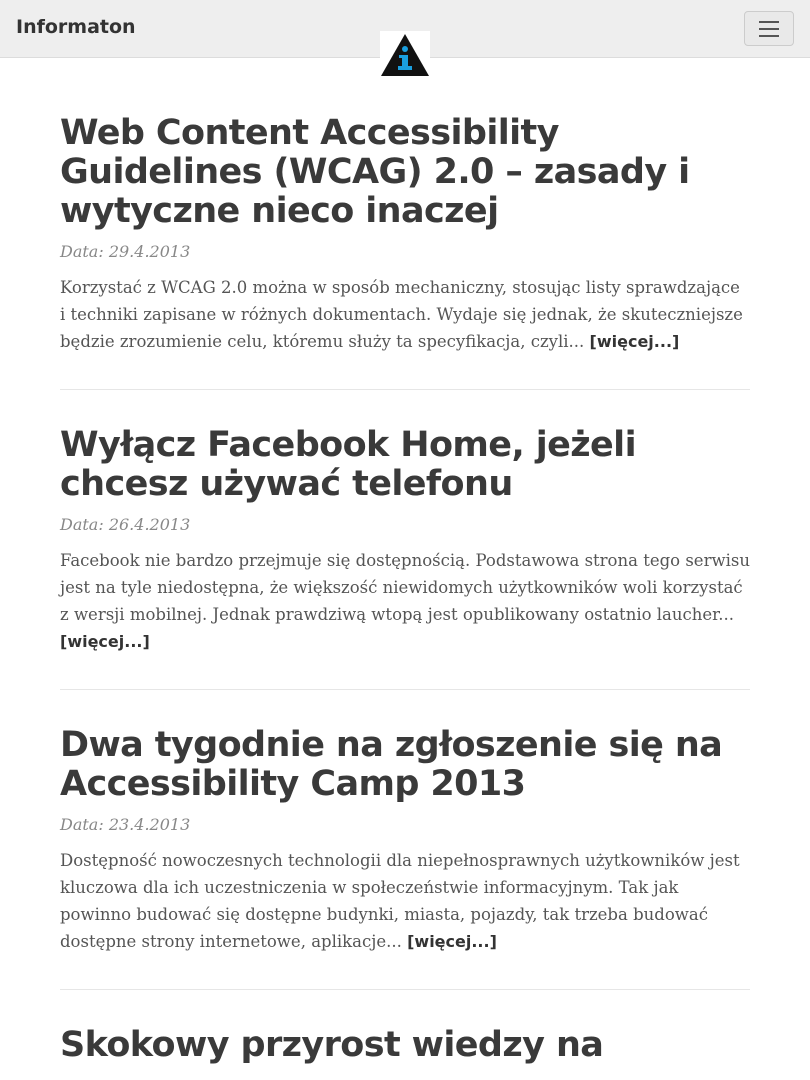 This screenshot has width=810, height=1080. I want to click on post-date: Data: 23.4.2013, so click(125, 824).